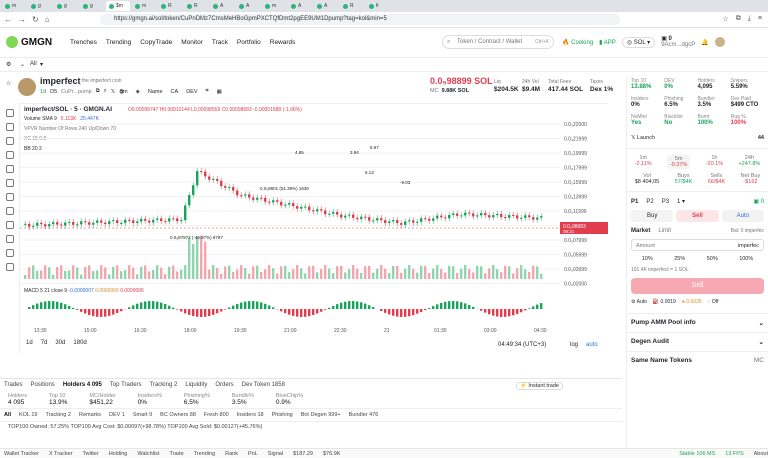 The height and width of the screenshot is (458, 768). Describe the element at coordinates (164, 385) in the screenshot. I see `bottom-tab: Tracking 2` at that location.